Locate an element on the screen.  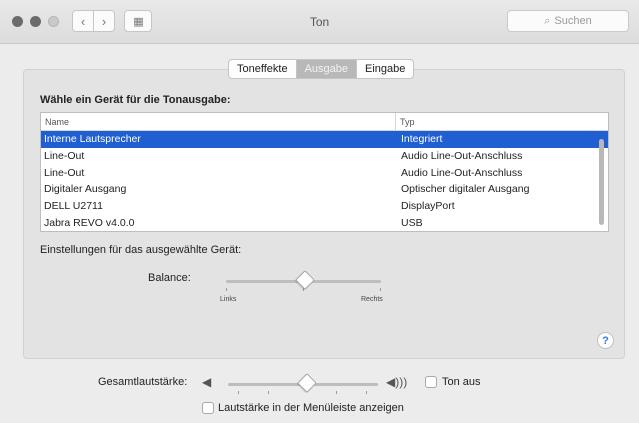
list-header: Name Typ is located at coordinates (324, 122).